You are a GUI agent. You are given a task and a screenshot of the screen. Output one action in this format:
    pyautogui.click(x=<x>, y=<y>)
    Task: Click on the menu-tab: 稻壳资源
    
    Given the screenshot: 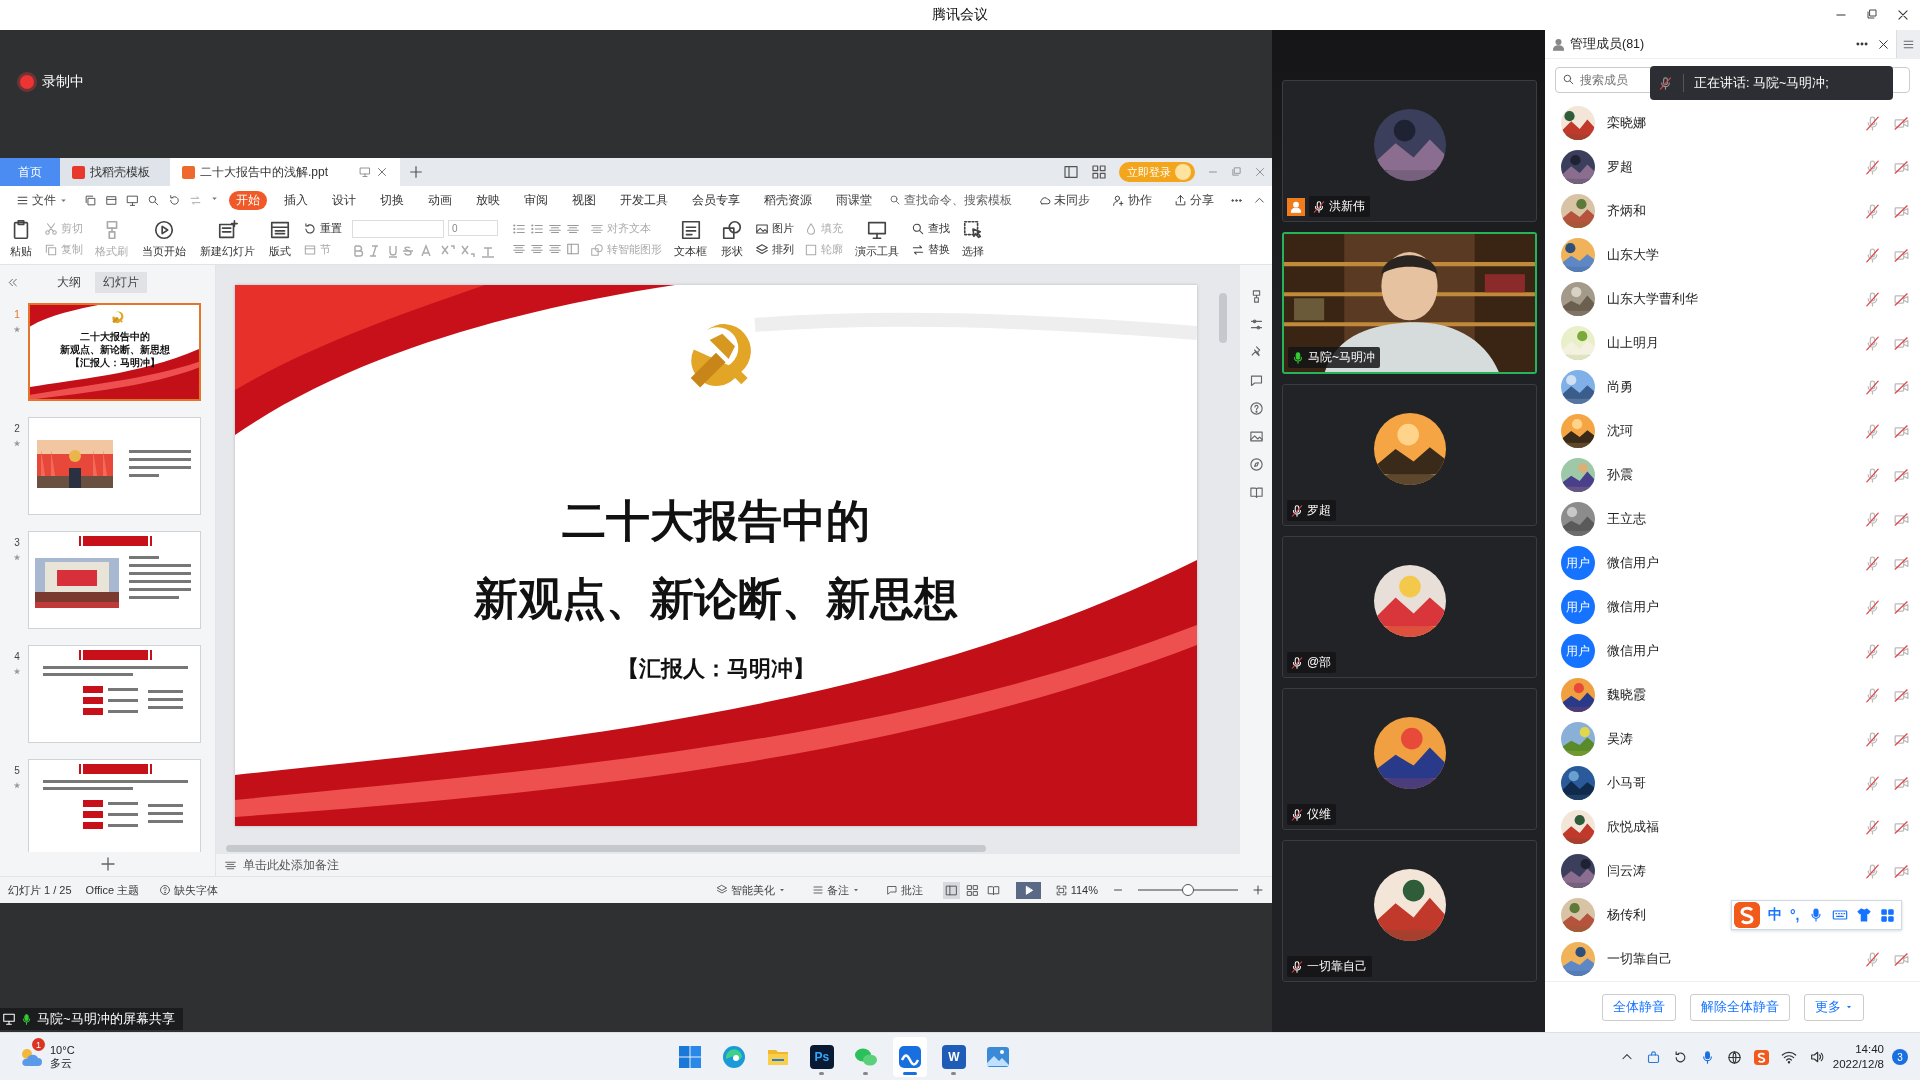 What is the action you would take?
    pyautogui.click(x=788, y=200)
    